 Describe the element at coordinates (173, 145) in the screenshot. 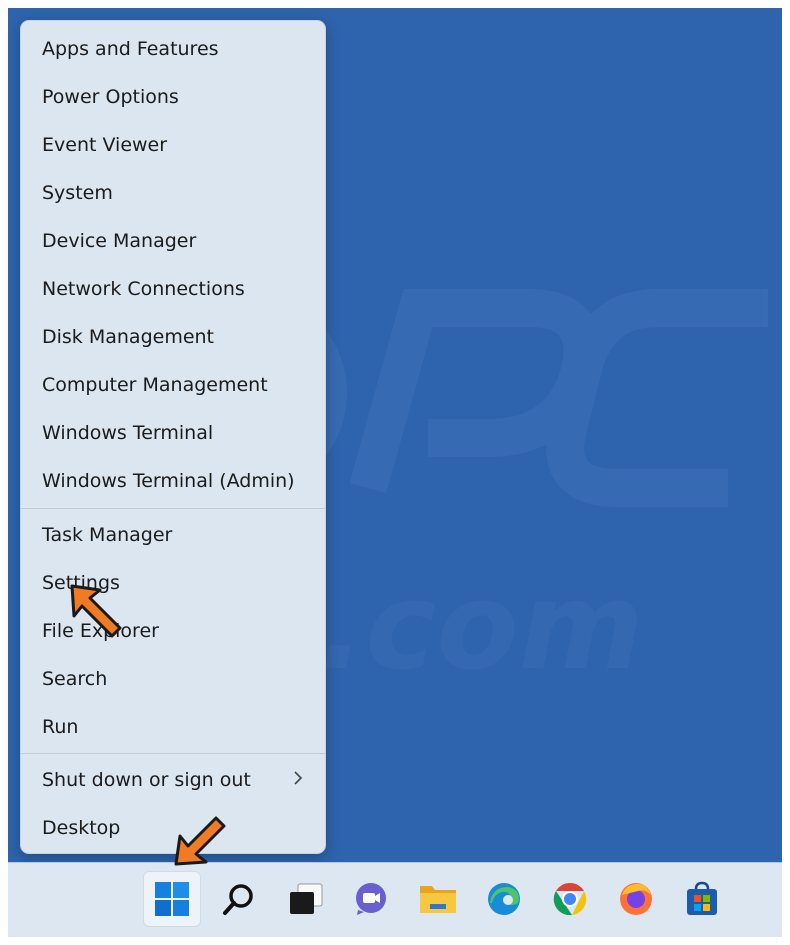

I see `menu-item-event-viewer: Event Viewer` at that location.